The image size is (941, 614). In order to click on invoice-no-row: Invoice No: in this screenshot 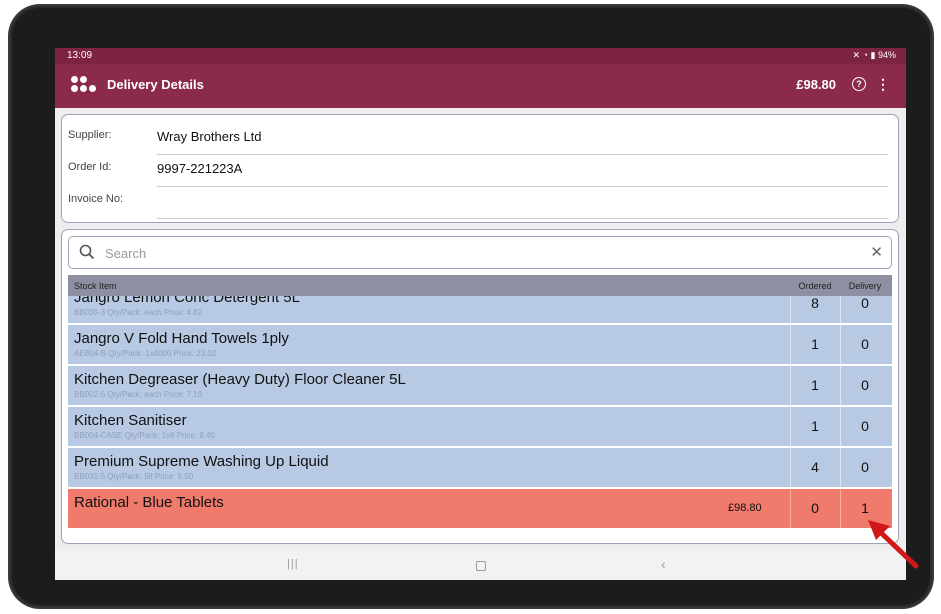, I will do `click(480, 204)`.